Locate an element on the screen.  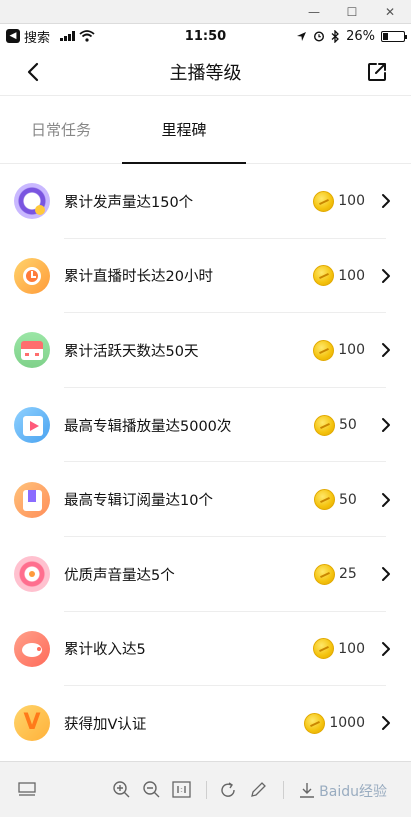
page-title: 主播等级 is located at coordinates (205, 73).